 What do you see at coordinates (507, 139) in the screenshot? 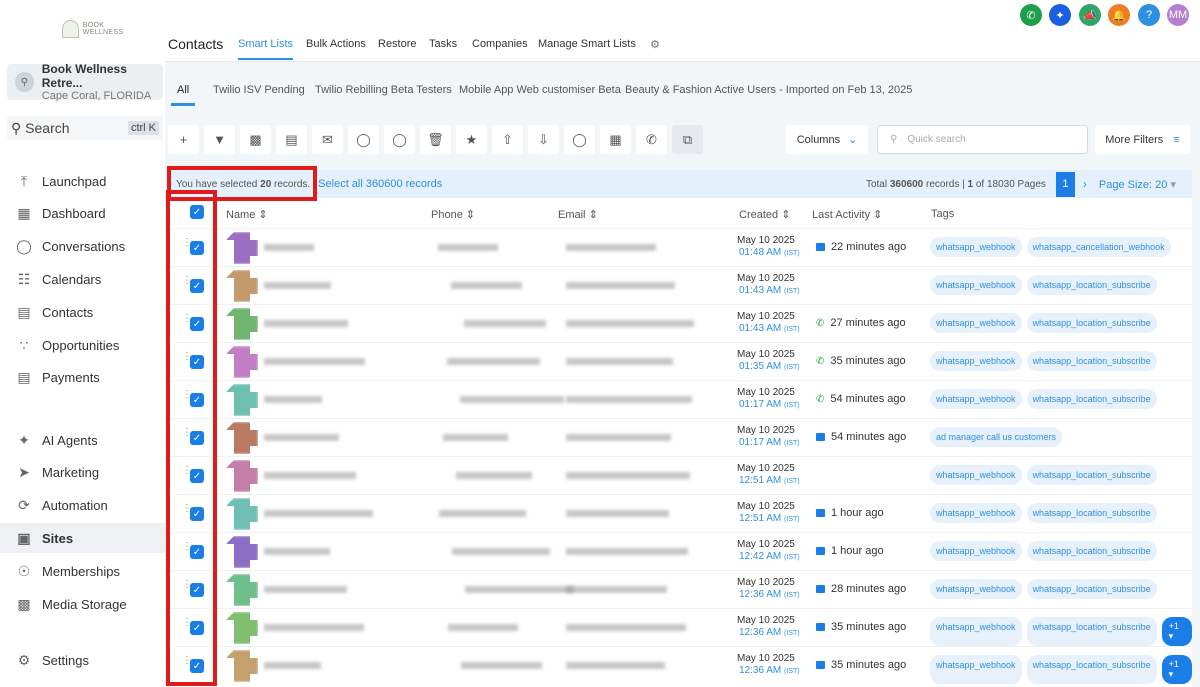
I see `upload-icon: ⇧` at bounding box center [507, 139].